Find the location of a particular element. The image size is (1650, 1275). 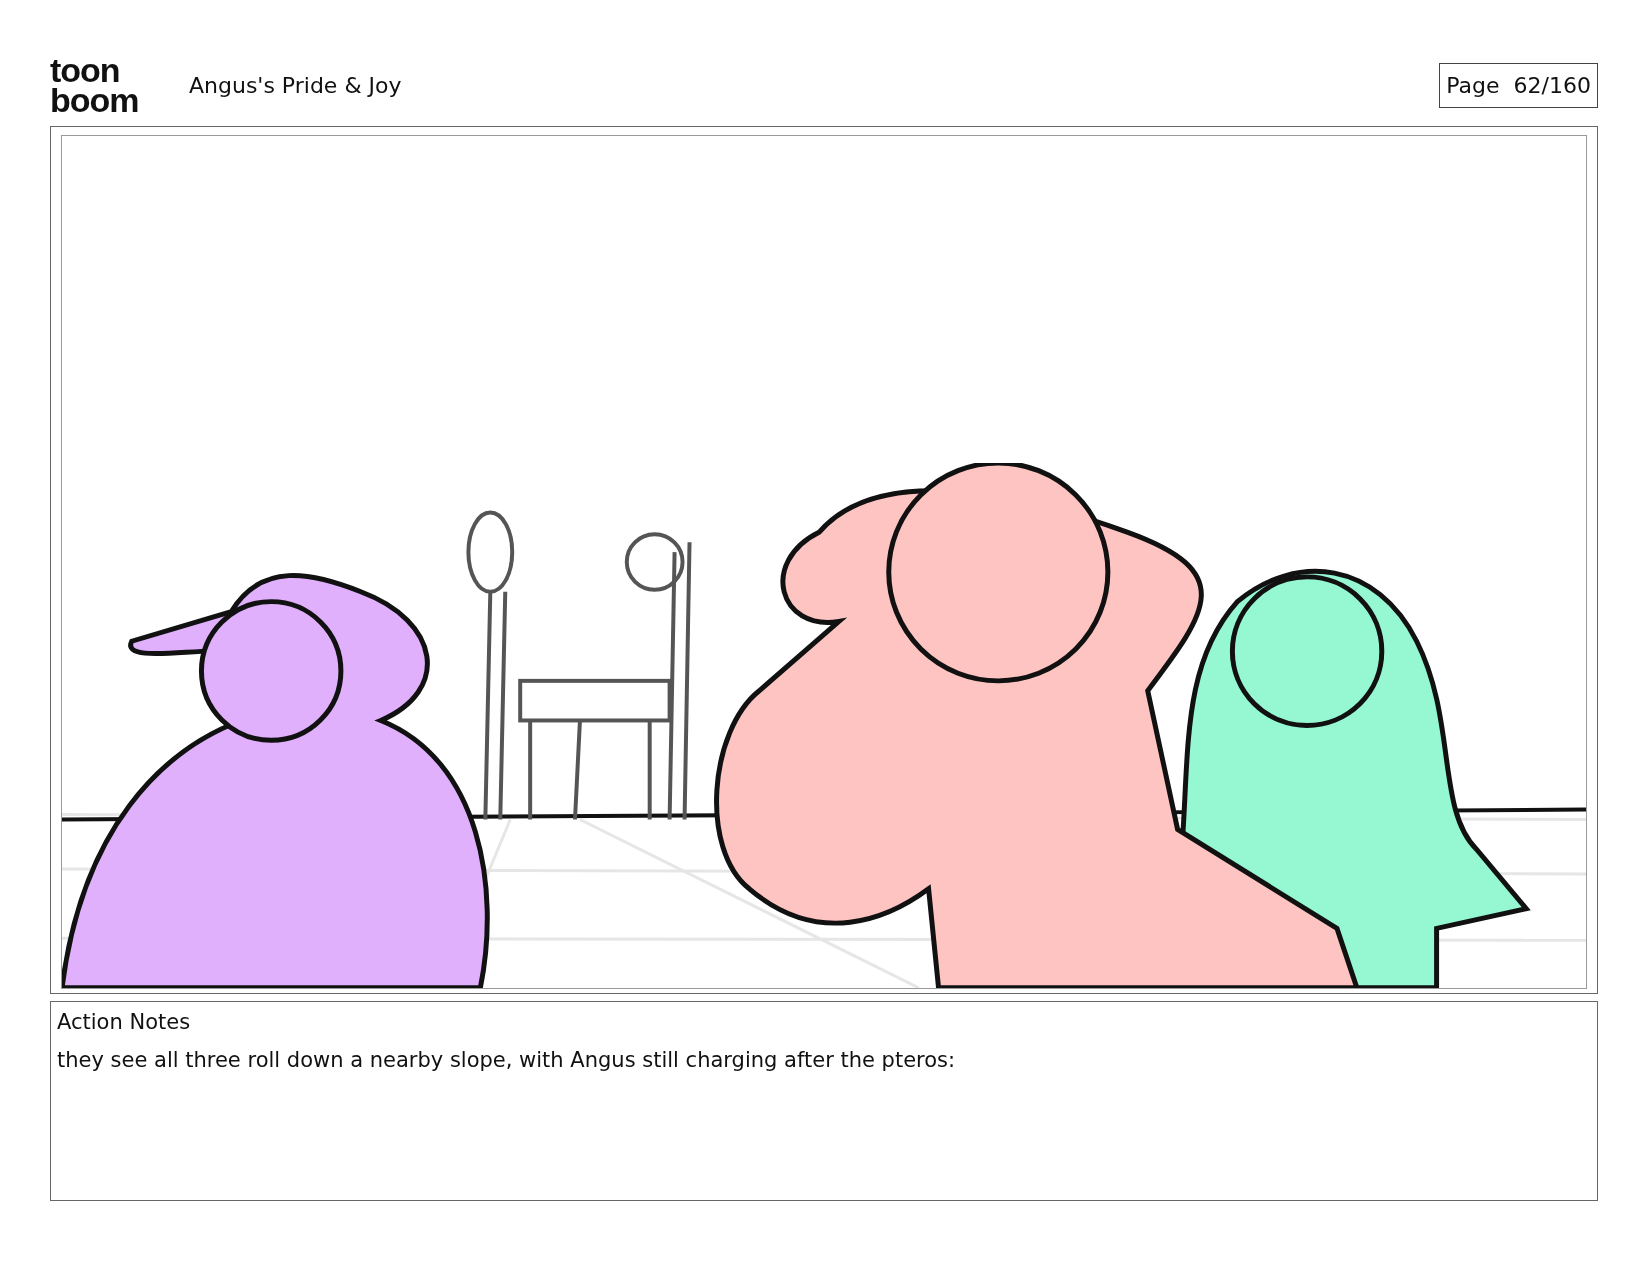

logo: toon boom is located at coordinates (95, 85).